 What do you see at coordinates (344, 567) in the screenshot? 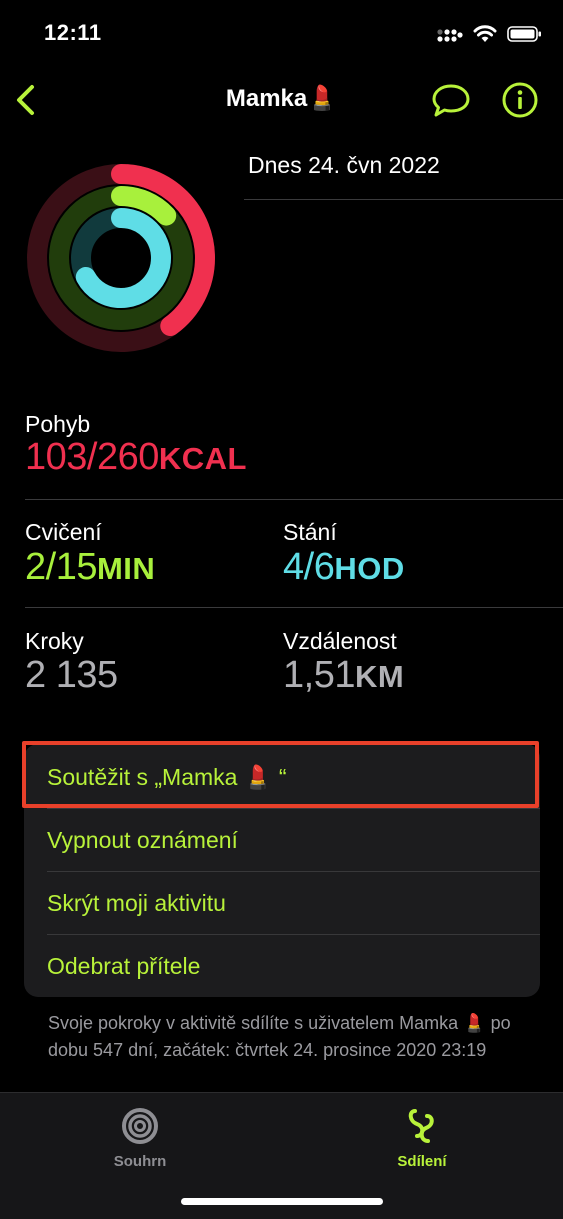
I see `stand-value: 4/6HOD` at bounding box center [344, 567].